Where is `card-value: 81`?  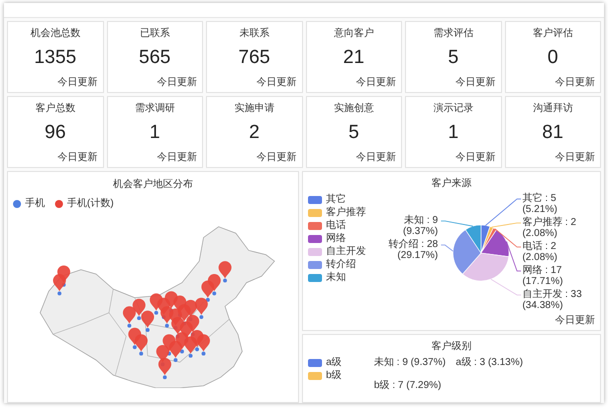 card-value: 81 is located at coordinates (553, 133).